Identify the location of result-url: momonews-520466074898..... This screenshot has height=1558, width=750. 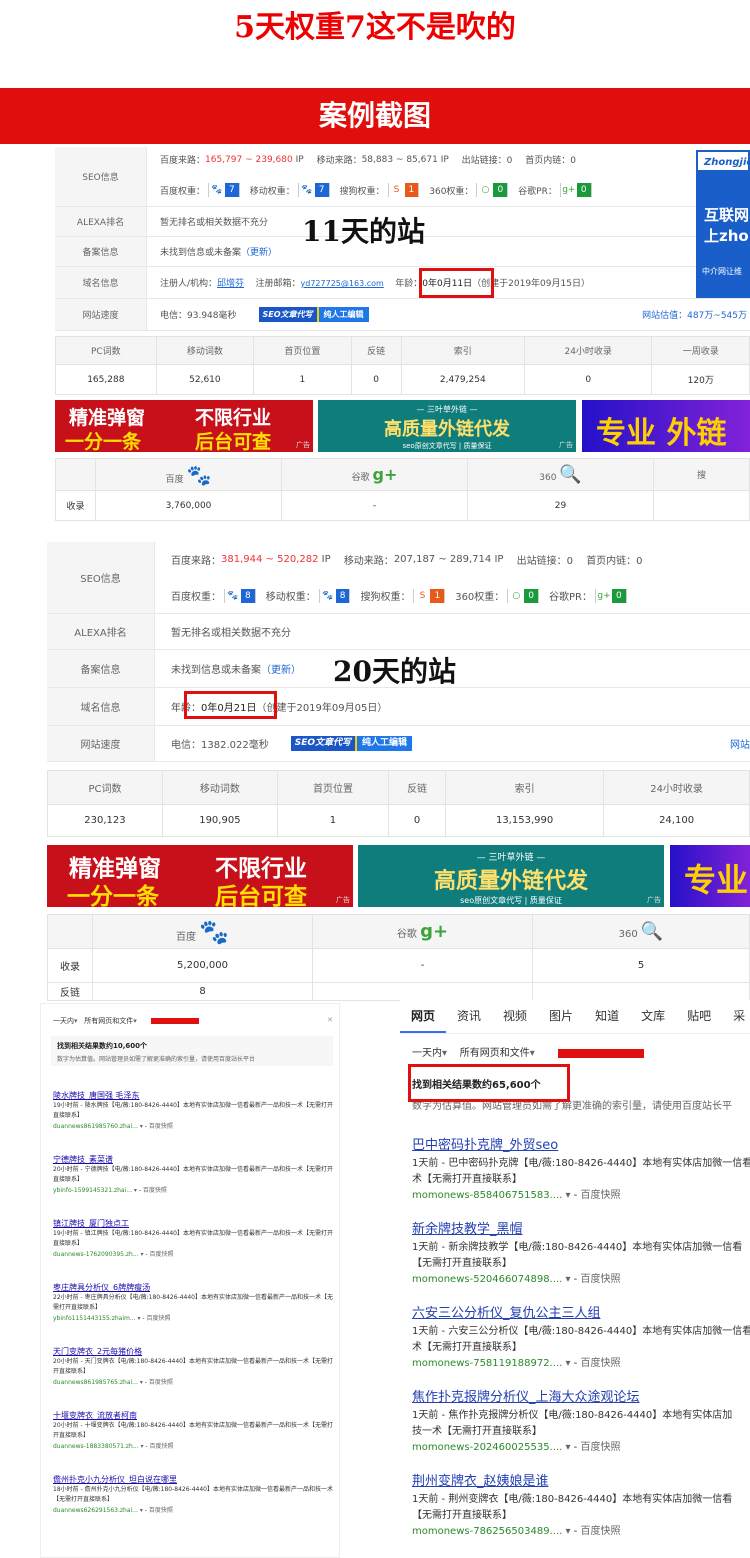
(487, 1279).